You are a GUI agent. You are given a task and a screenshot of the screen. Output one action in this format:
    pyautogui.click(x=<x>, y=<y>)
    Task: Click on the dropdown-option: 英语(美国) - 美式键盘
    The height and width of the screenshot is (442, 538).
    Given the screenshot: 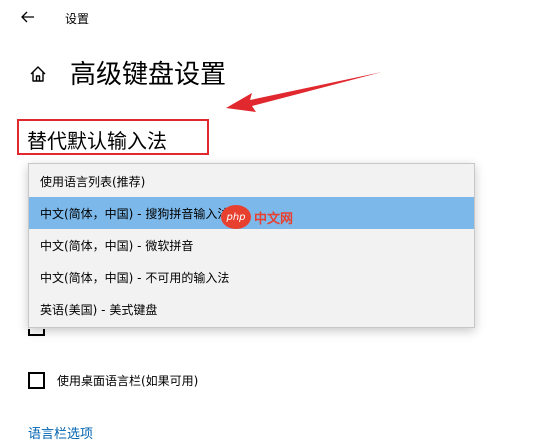 What is the action you would take?
    pyautogui.click(x=251, y=309)
    